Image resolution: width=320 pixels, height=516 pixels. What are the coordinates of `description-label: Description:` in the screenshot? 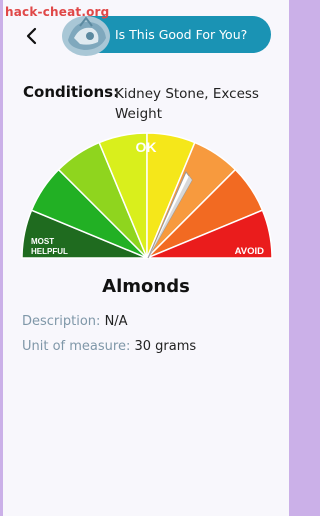 It's located at (61, 321).